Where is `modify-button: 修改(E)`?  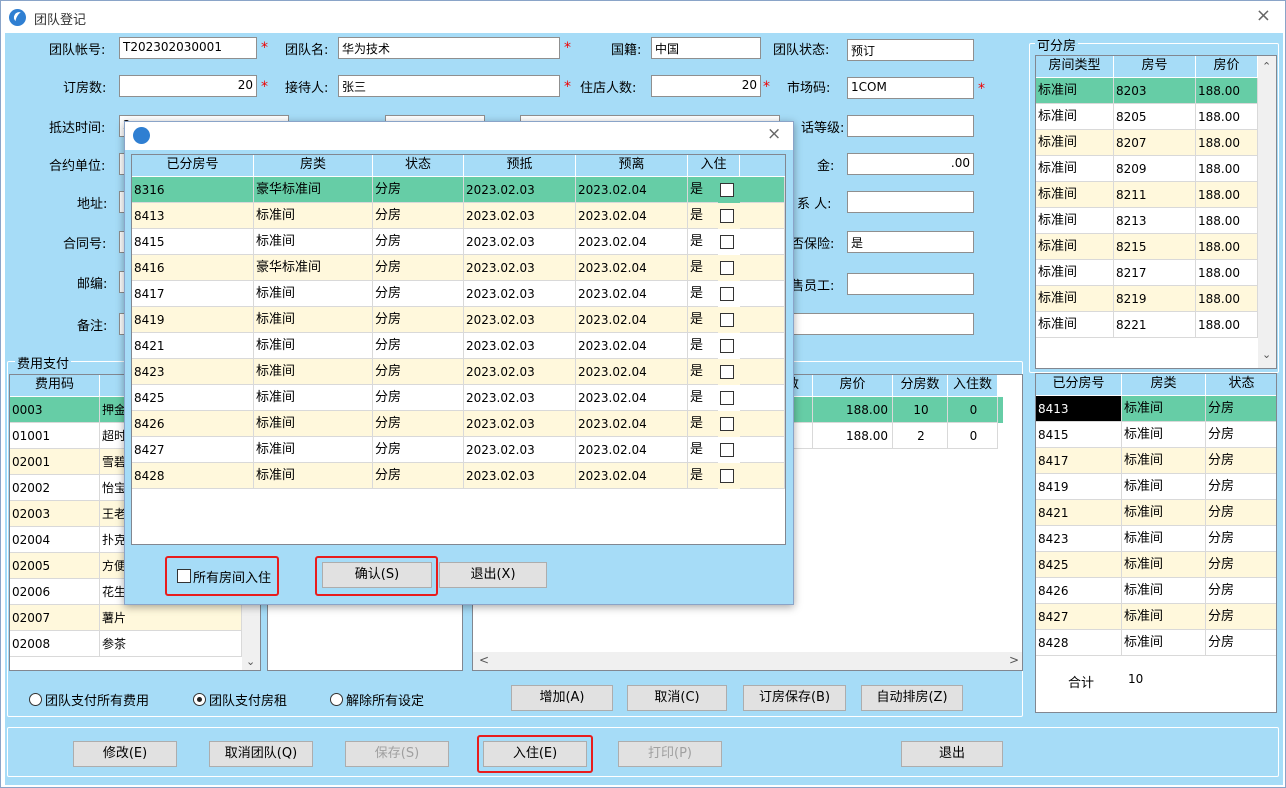
modify-button: 修改(E) is located at coordinates (125, 754).